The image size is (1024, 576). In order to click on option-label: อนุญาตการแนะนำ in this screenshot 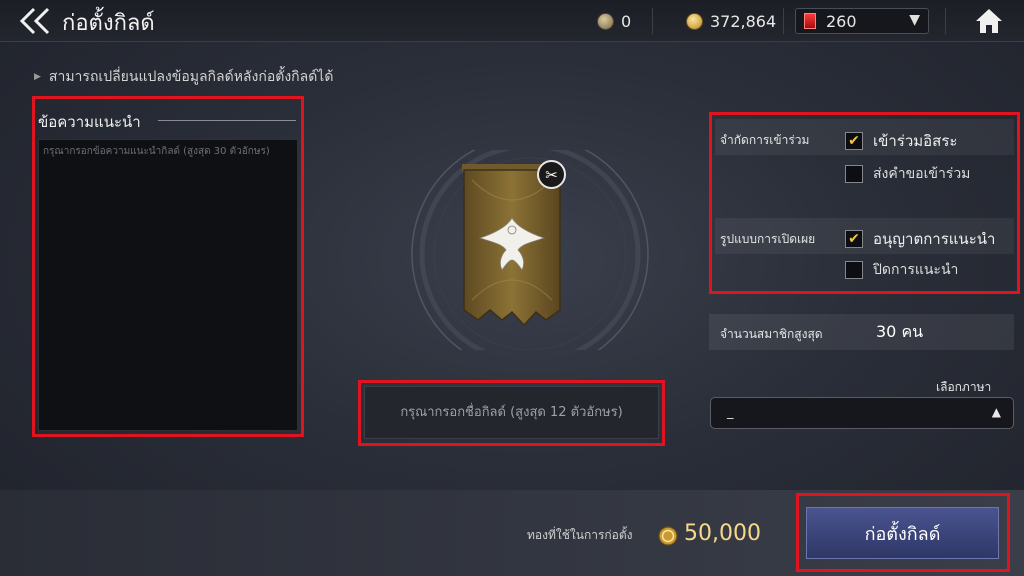, I will do `click(934, 239)`.